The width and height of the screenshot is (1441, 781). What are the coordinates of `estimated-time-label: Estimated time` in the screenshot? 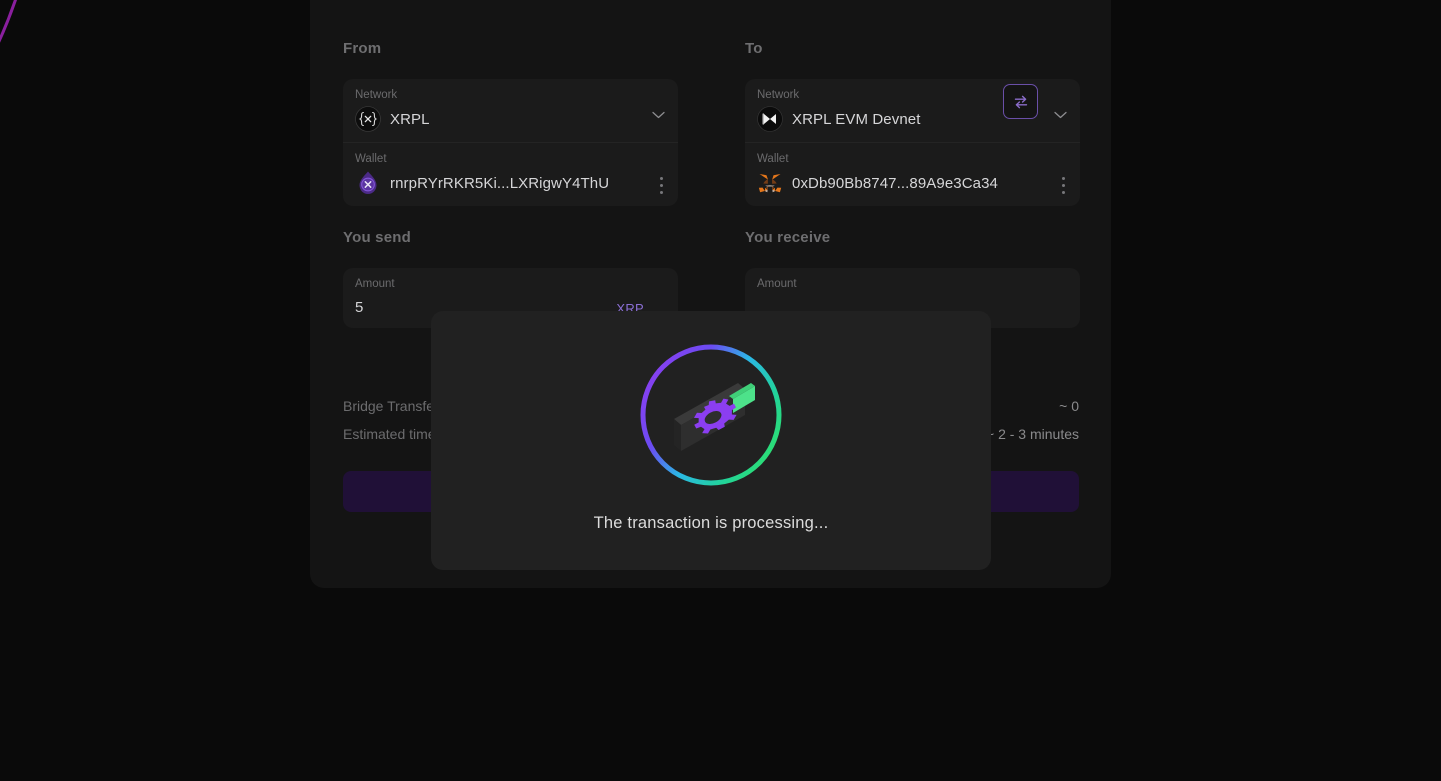 It's located at (389, 434).